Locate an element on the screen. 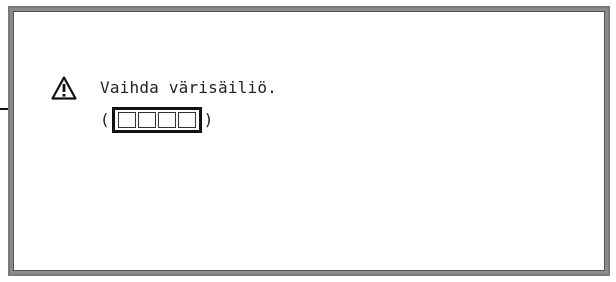 The height and width of the screenshot is (282, 616). toner-code-line: ( ) is located at coordinates (157, 120).